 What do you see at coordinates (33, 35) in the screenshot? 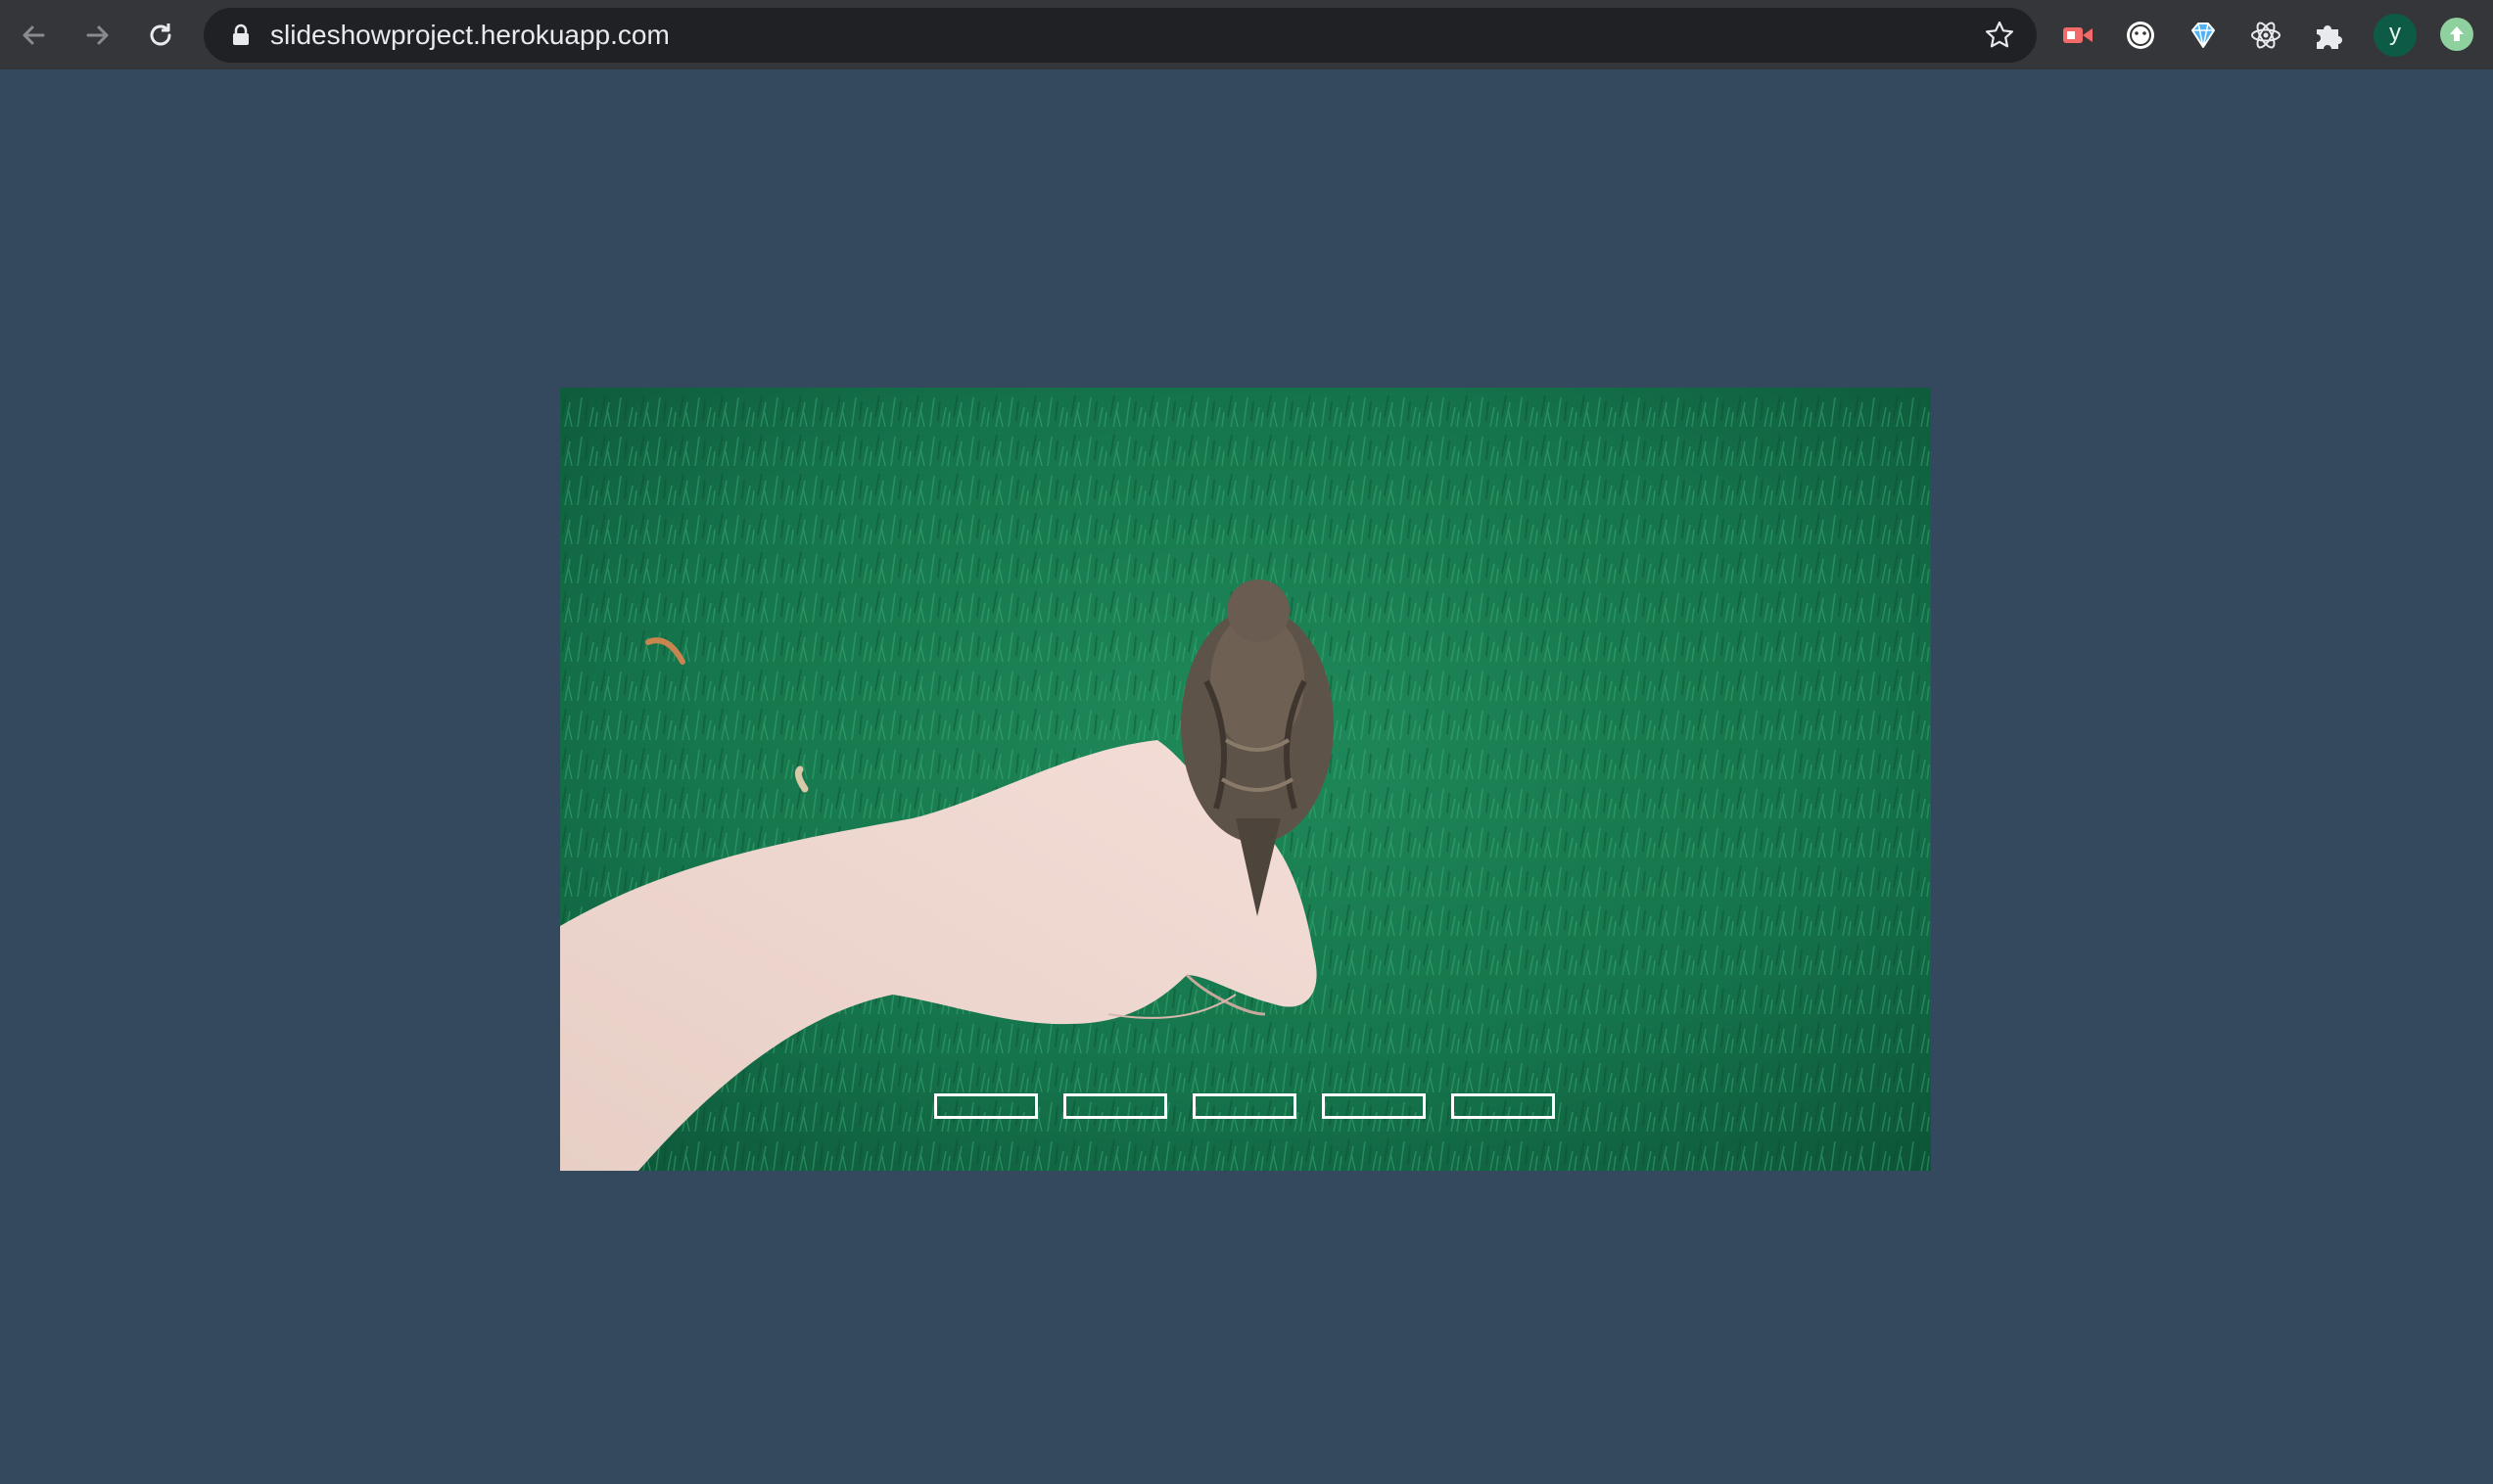
I see `back-arrow-icon` at bounding box center [33, 35].